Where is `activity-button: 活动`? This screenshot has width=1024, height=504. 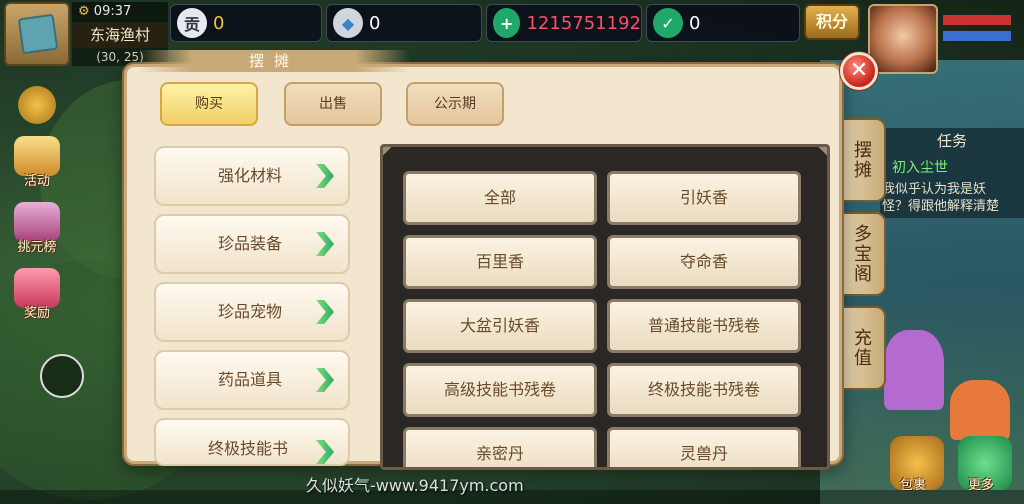 activity-button: 活动 is located at coordinates (37, 162).